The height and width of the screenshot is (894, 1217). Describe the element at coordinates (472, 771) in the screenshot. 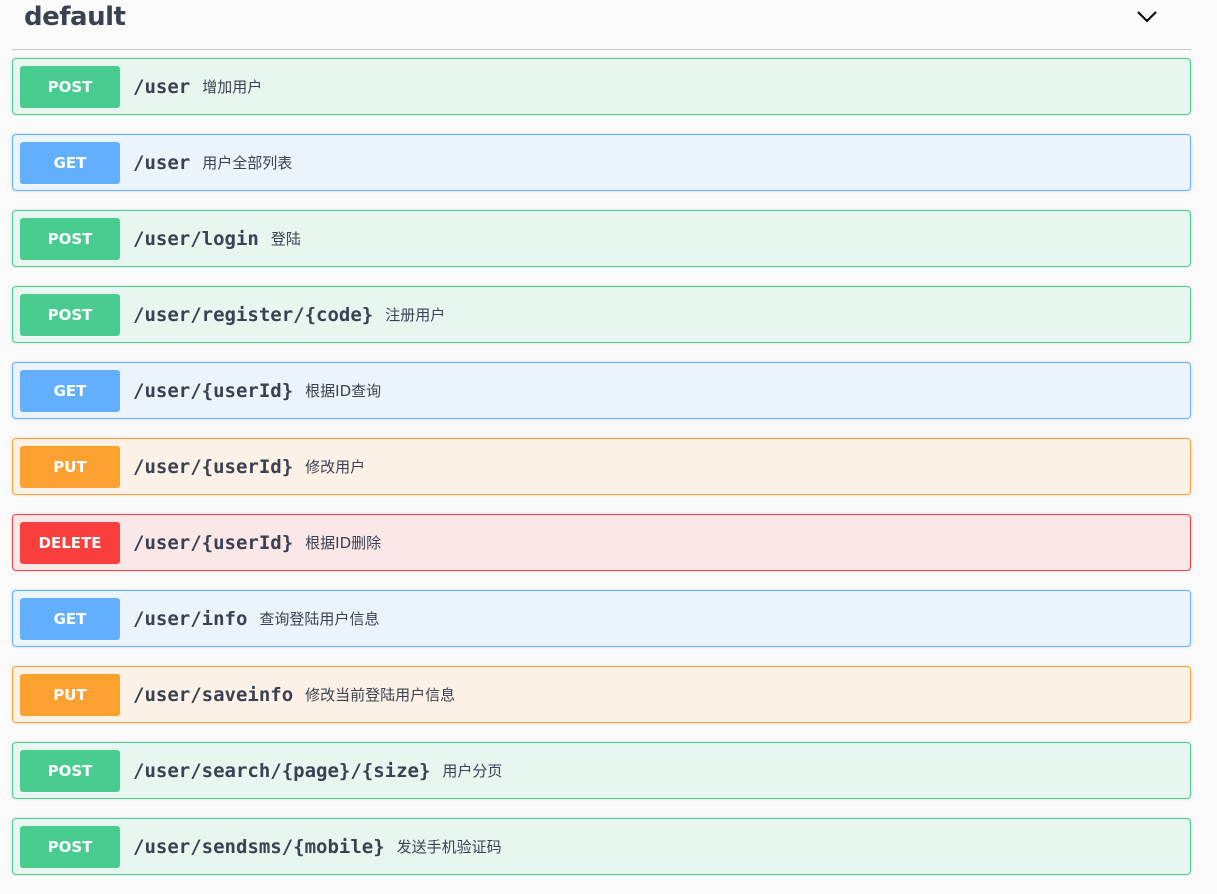

I see `operation-summary: 用户分页` at that location.